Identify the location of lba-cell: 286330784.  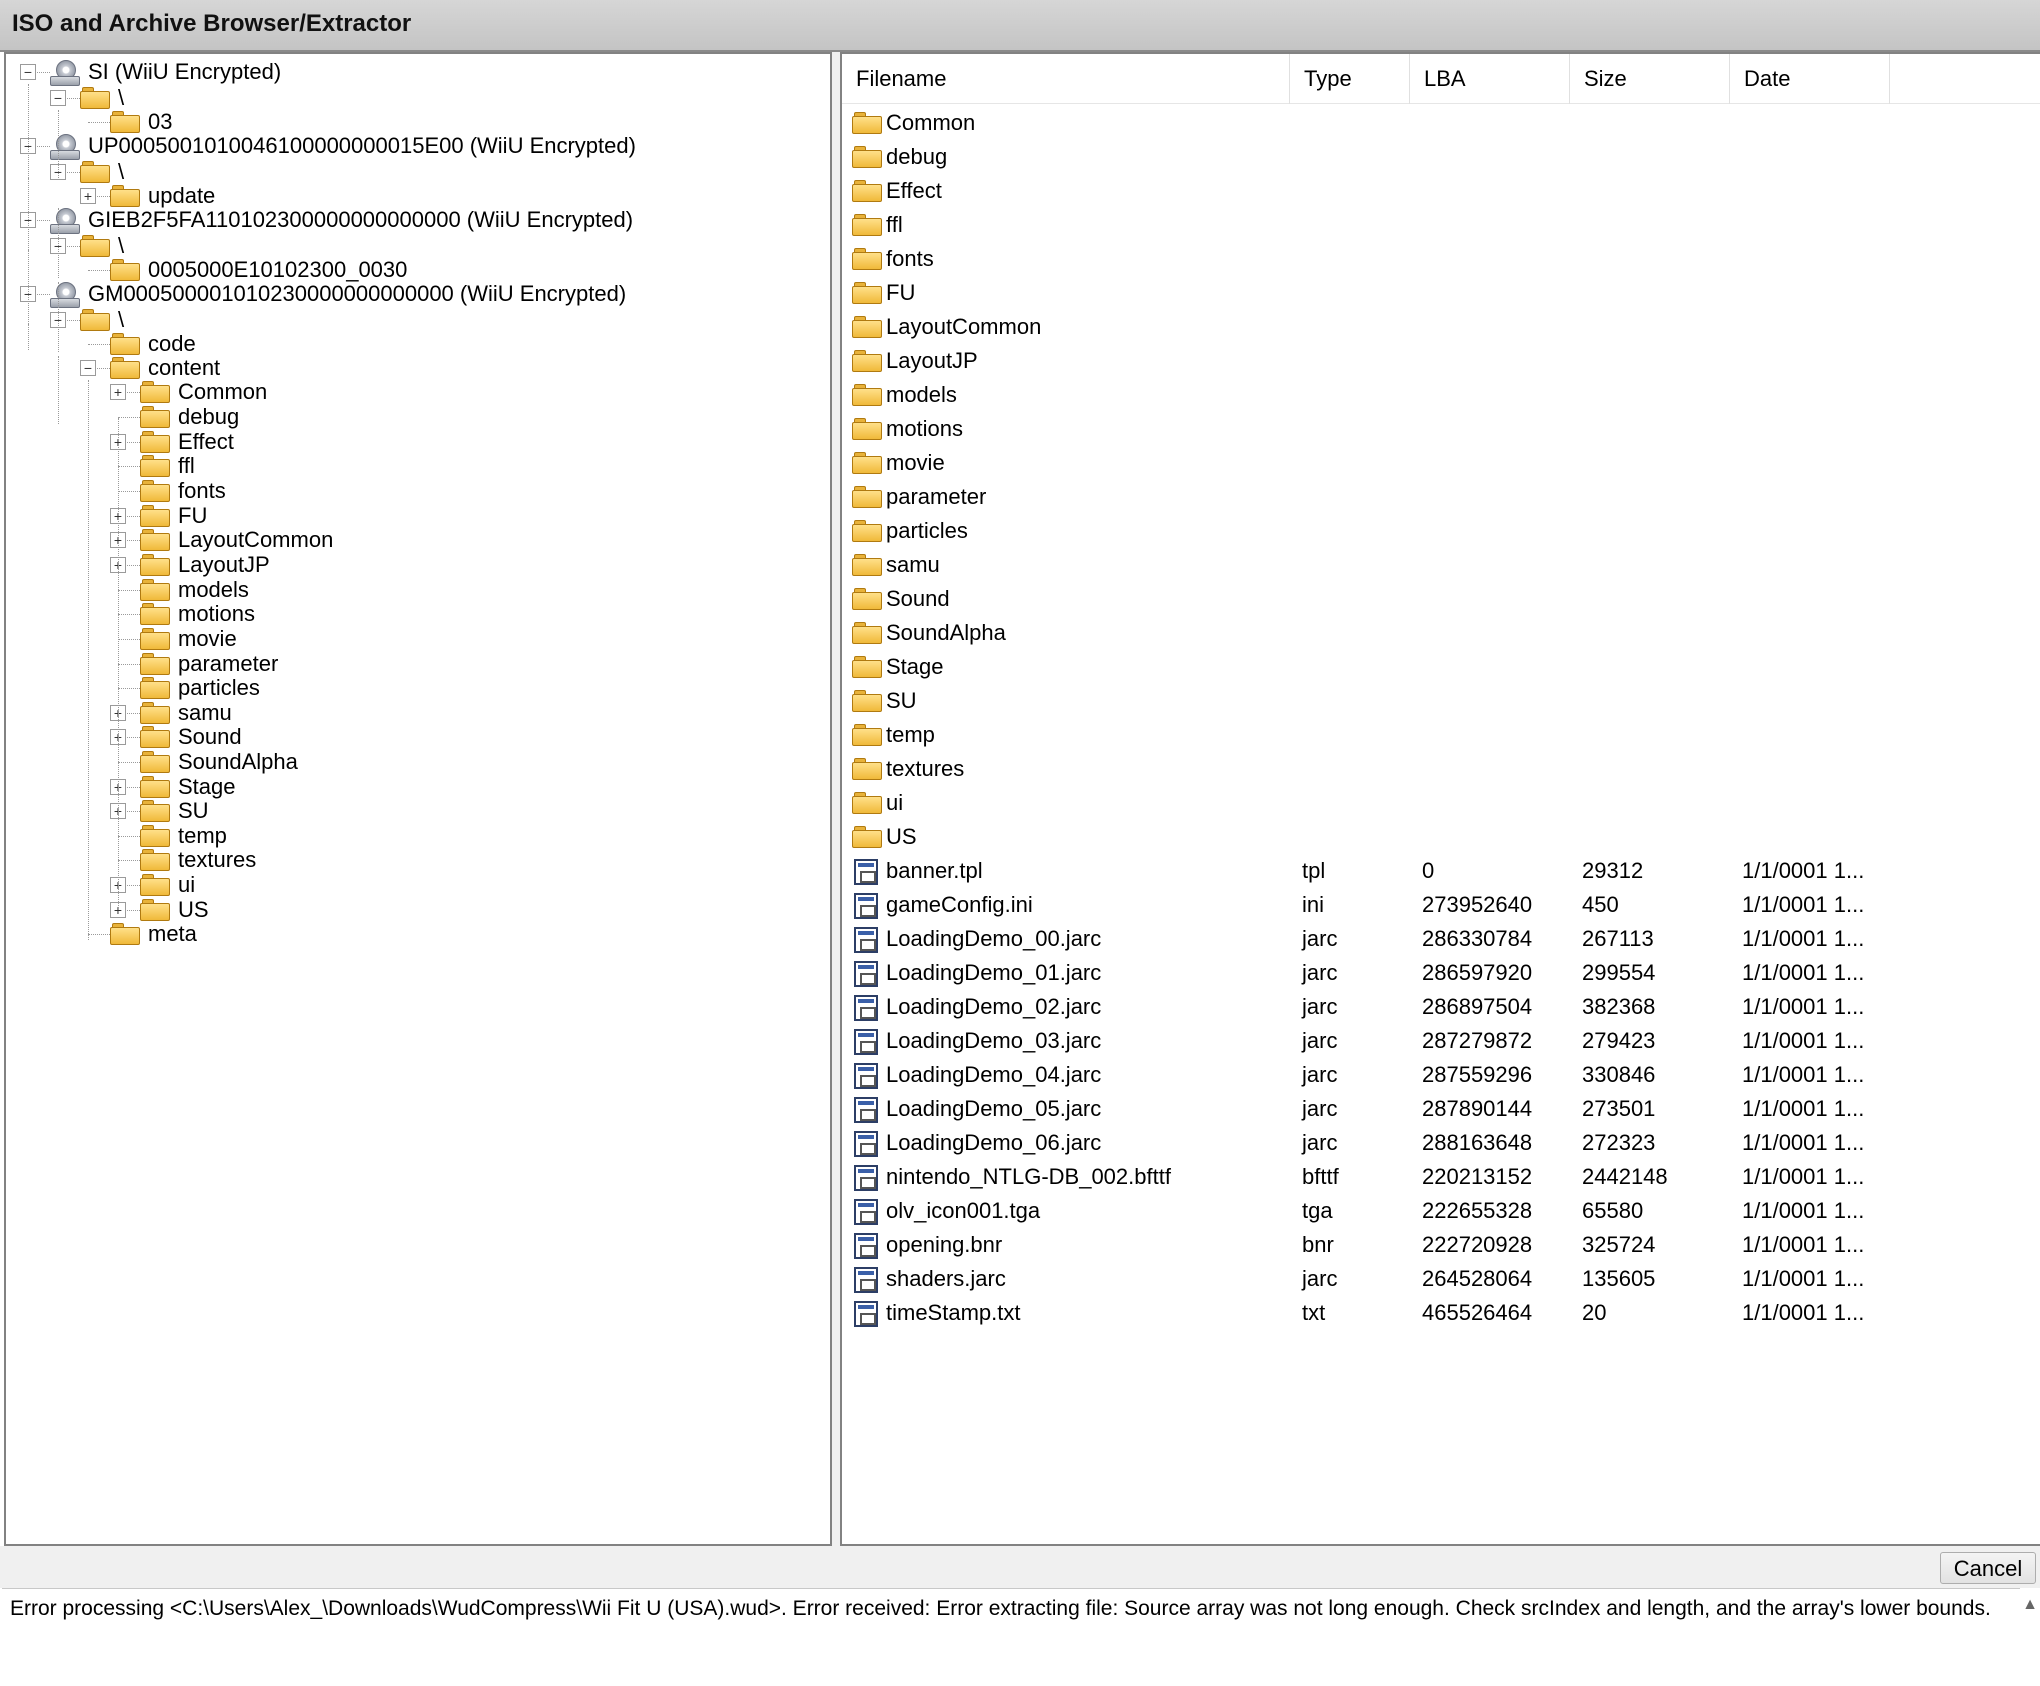
(1477, 938).